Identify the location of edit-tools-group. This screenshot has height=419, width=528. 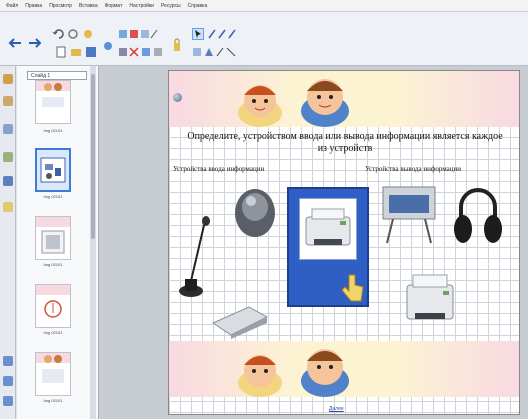
(138, 34).